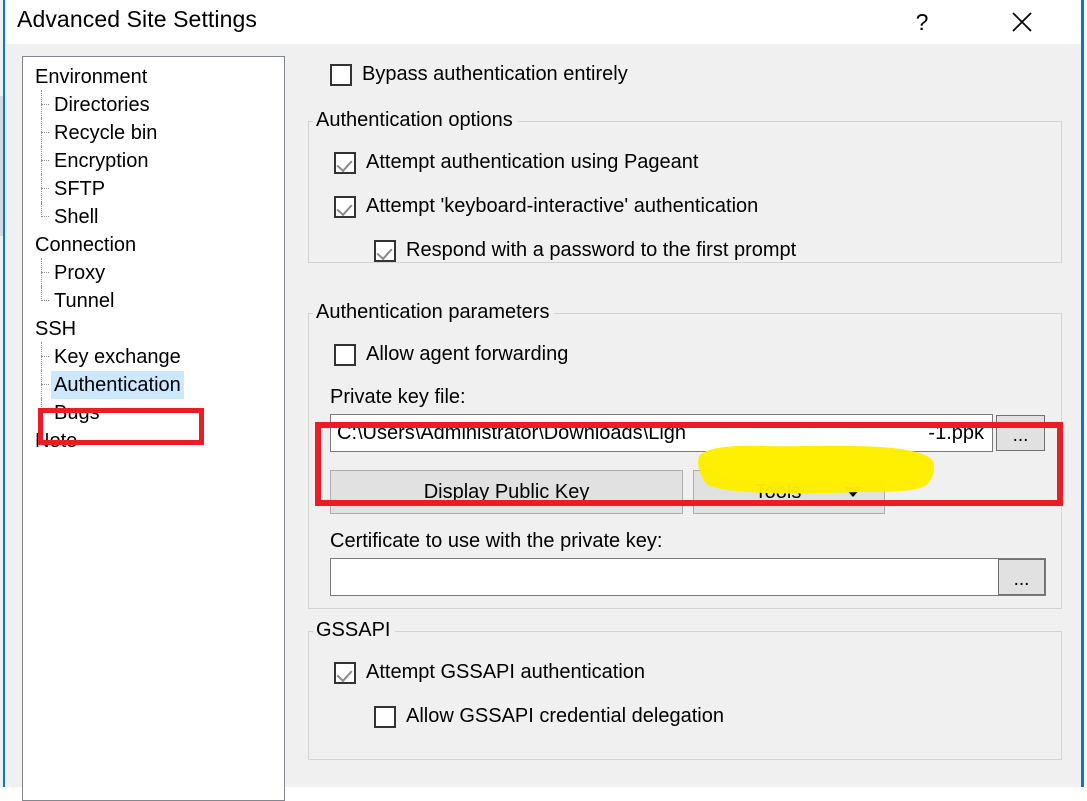 The image size is (1087, 801). What do you see at coordinates (153, 189) in the screenshot?
I see `sidebar-item-sftp: SFTP` at bounding box center [153, 189].